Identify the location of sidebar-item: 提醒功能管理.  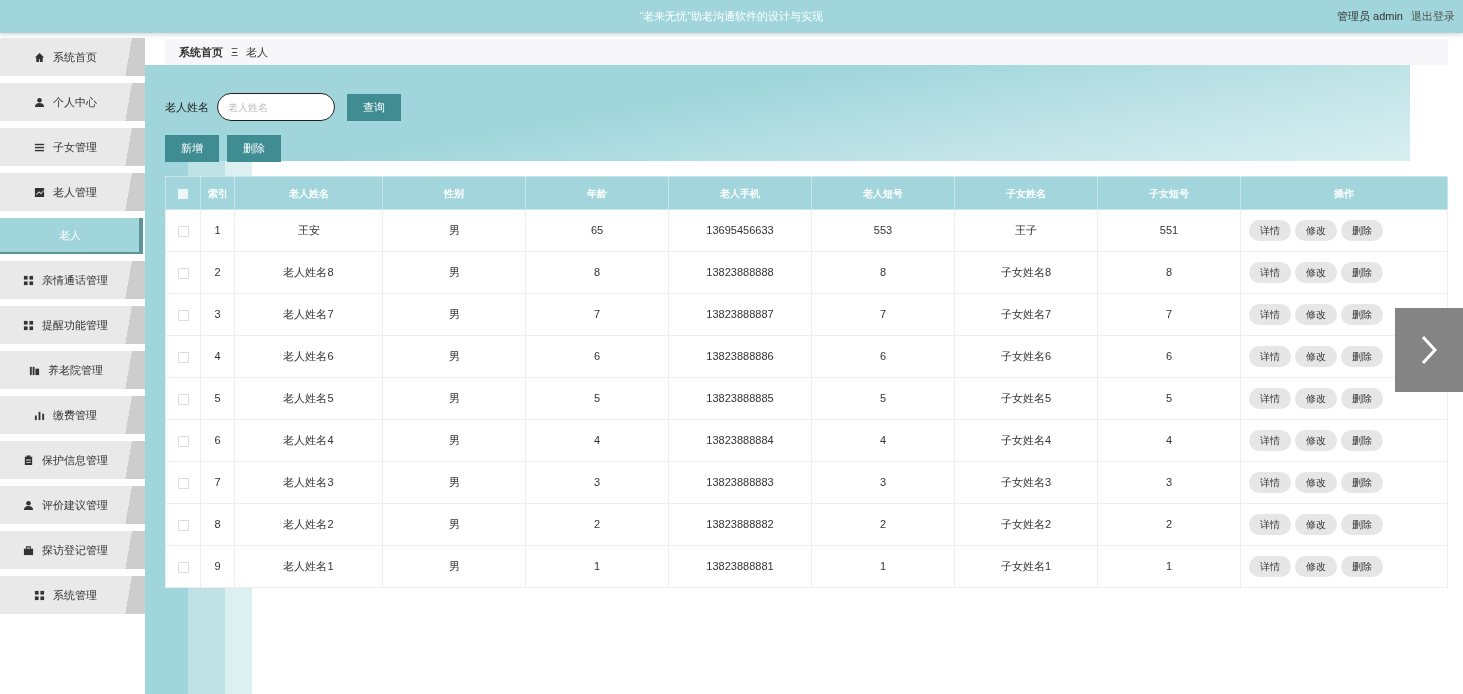
(72, 325).